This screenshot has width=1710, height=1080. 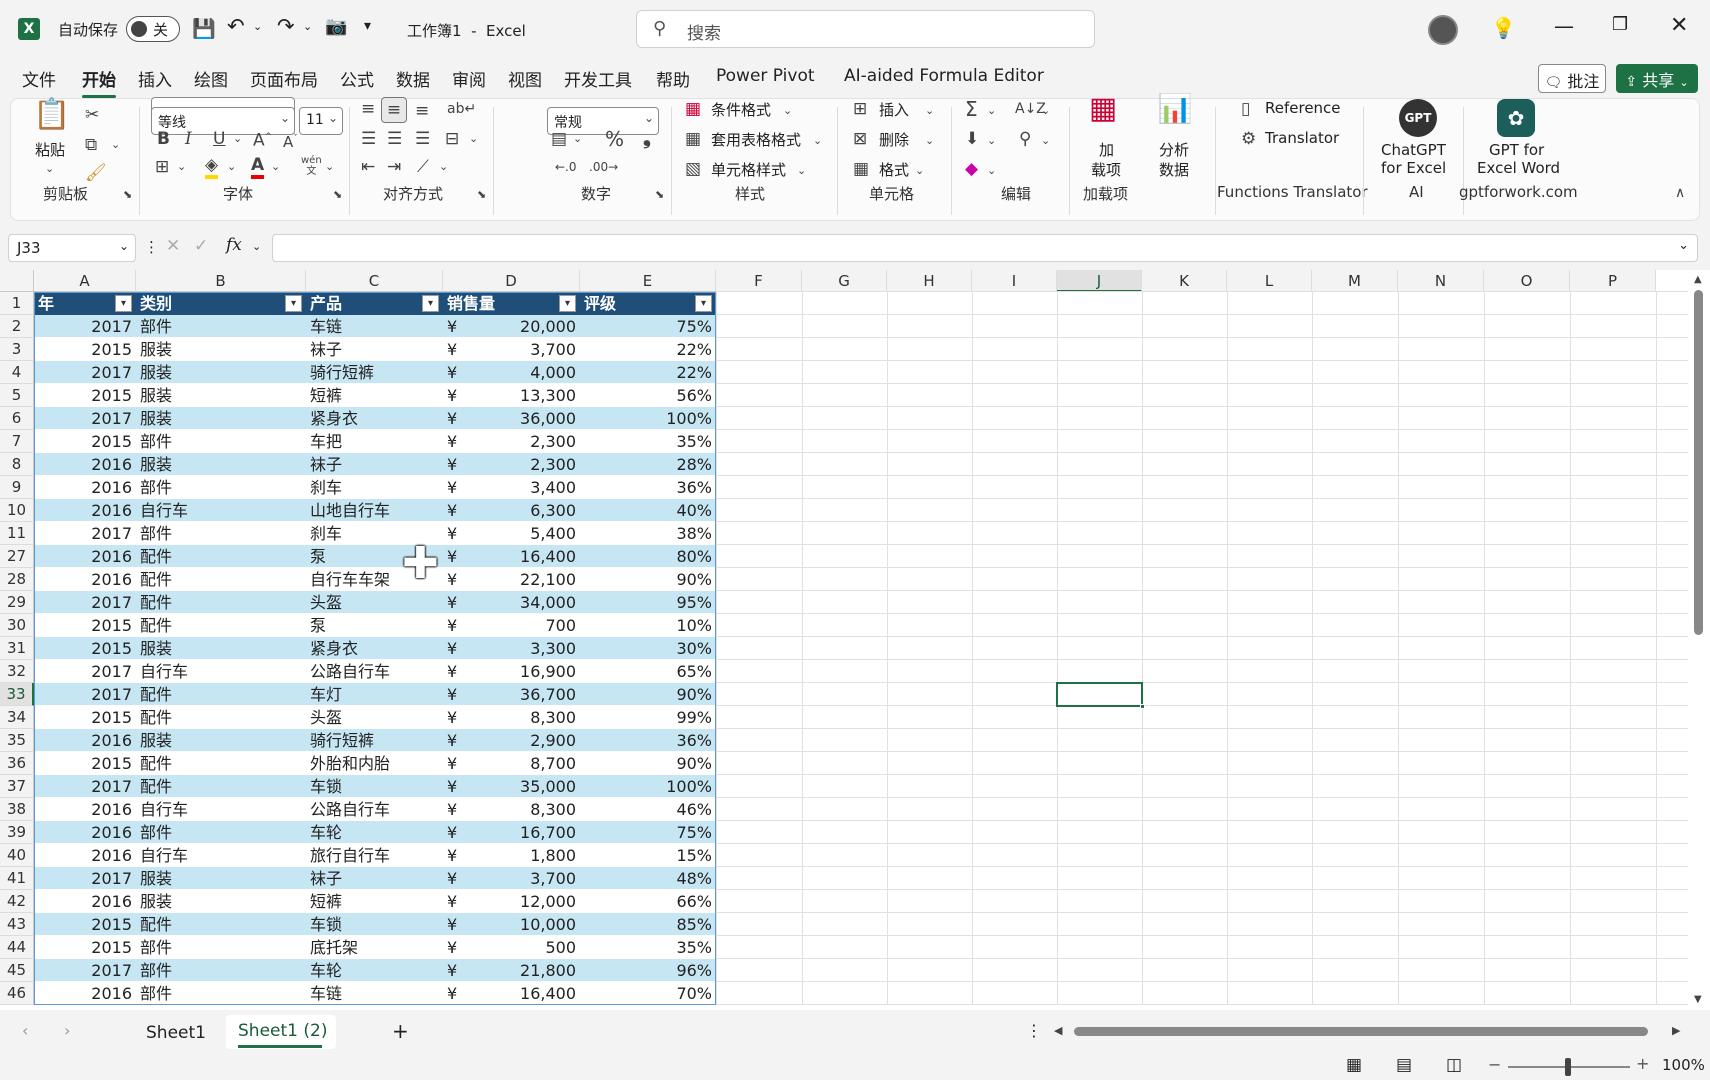 I want to click on column-header-o: O, so click(x=1527, y=281).